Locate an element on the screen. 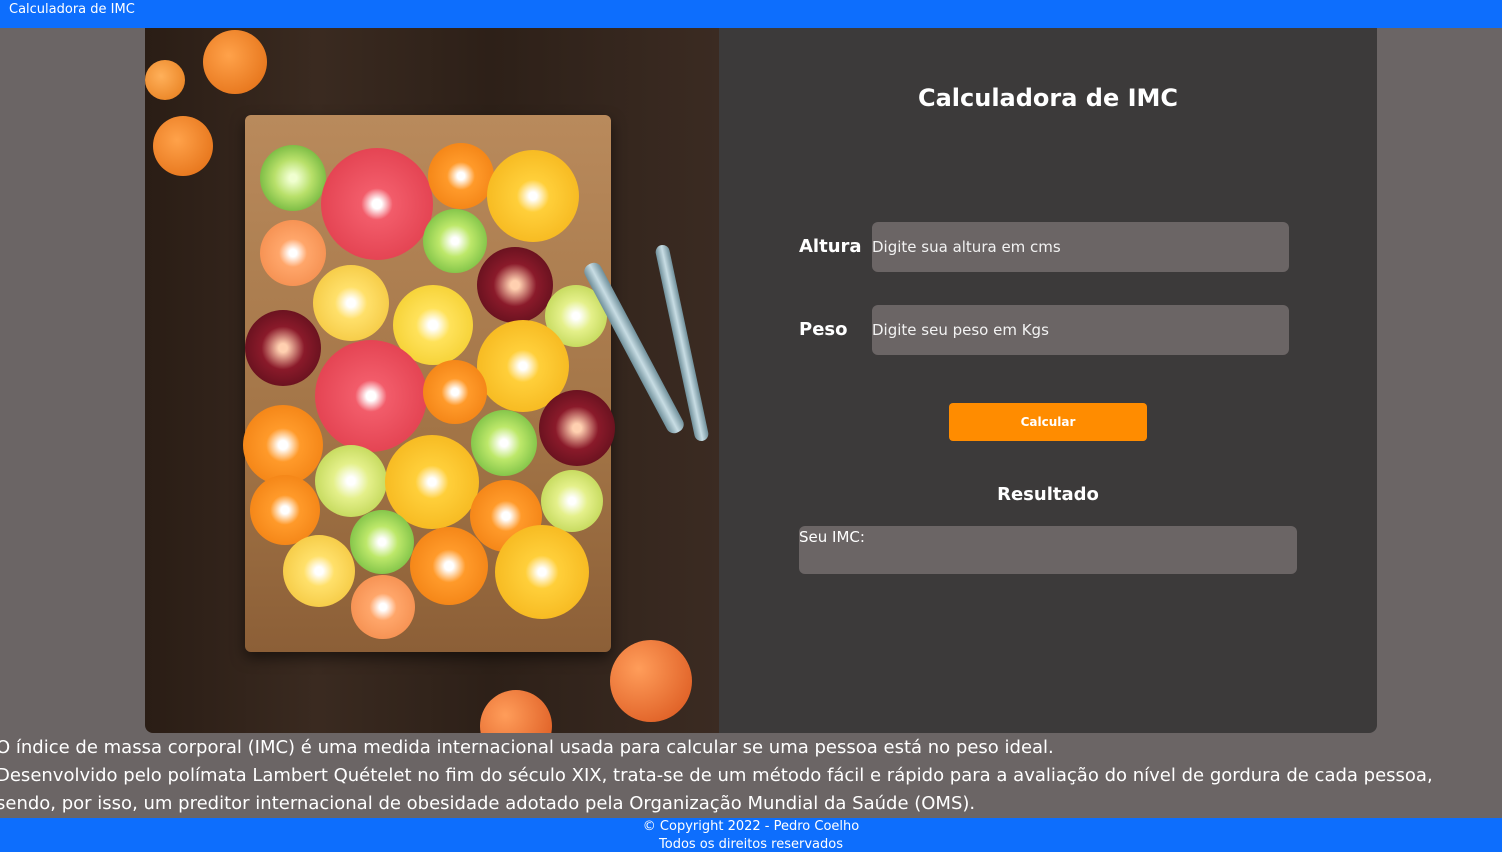 The image size is (1502, 852). result-output: Seu IMC: is located at coordinates (1048, 550).